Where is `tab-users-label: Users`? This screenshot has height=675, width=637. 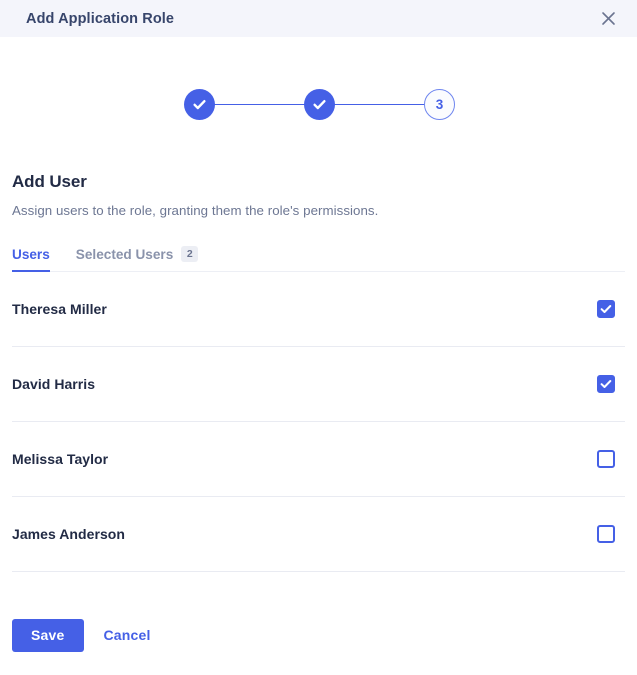
tab-users-label: Users is located at coordinates (31, 254).